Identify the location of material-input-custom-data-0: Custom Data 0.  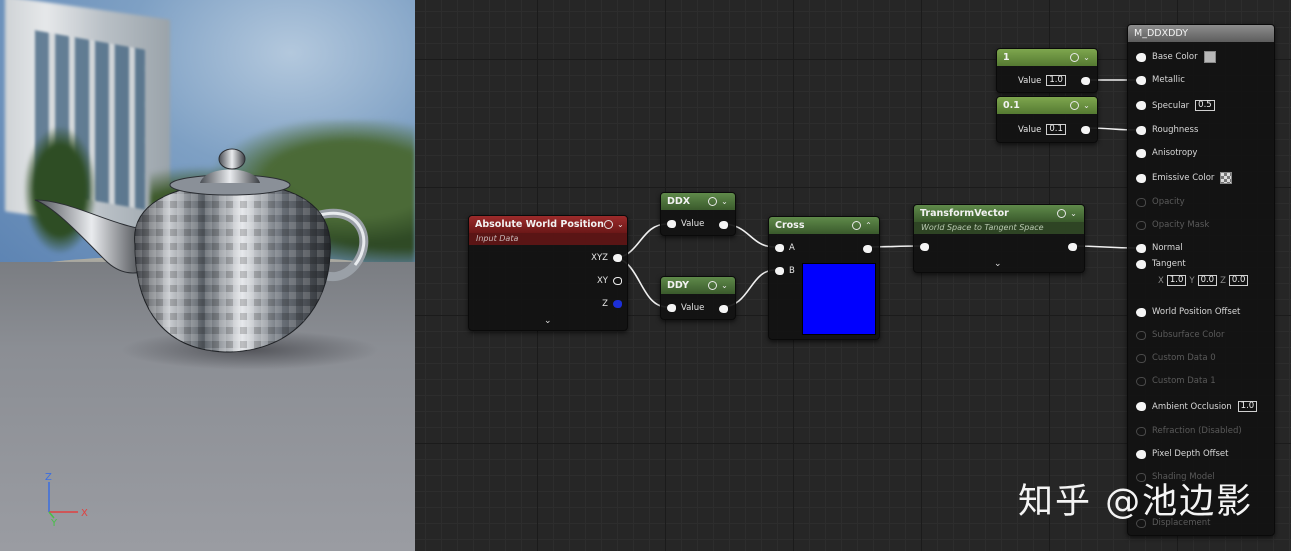
(1176, 358).